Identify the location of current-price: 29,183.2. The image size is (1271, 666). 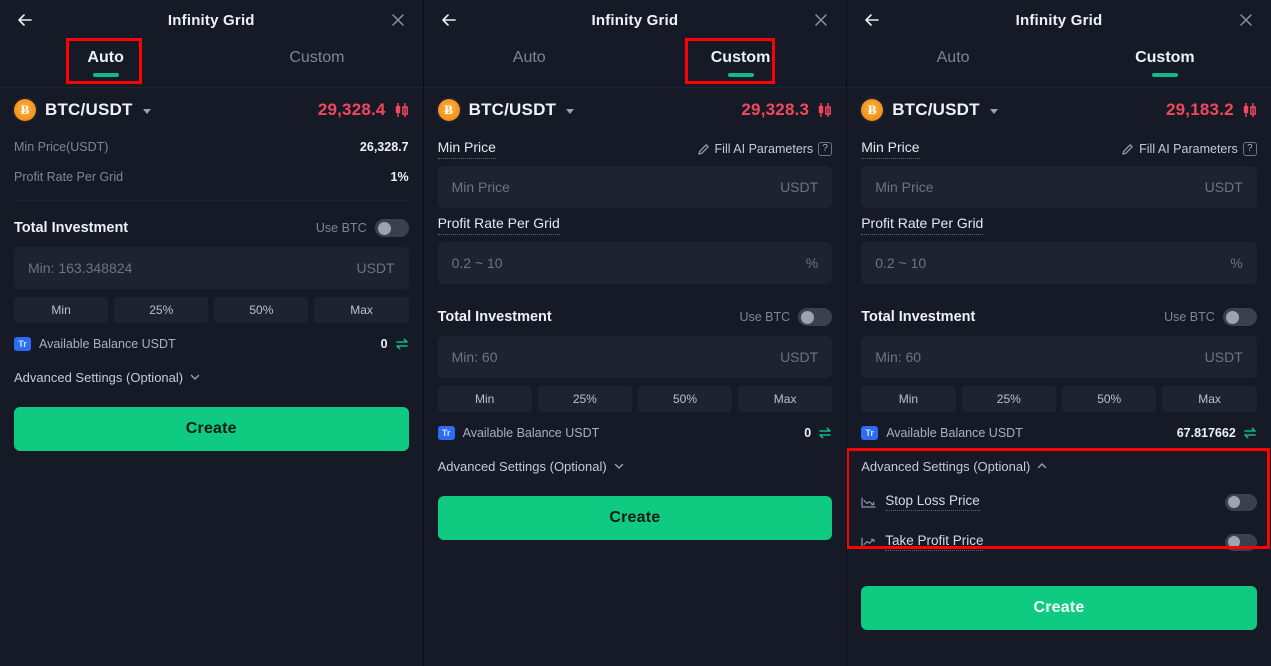
(1200, 109).